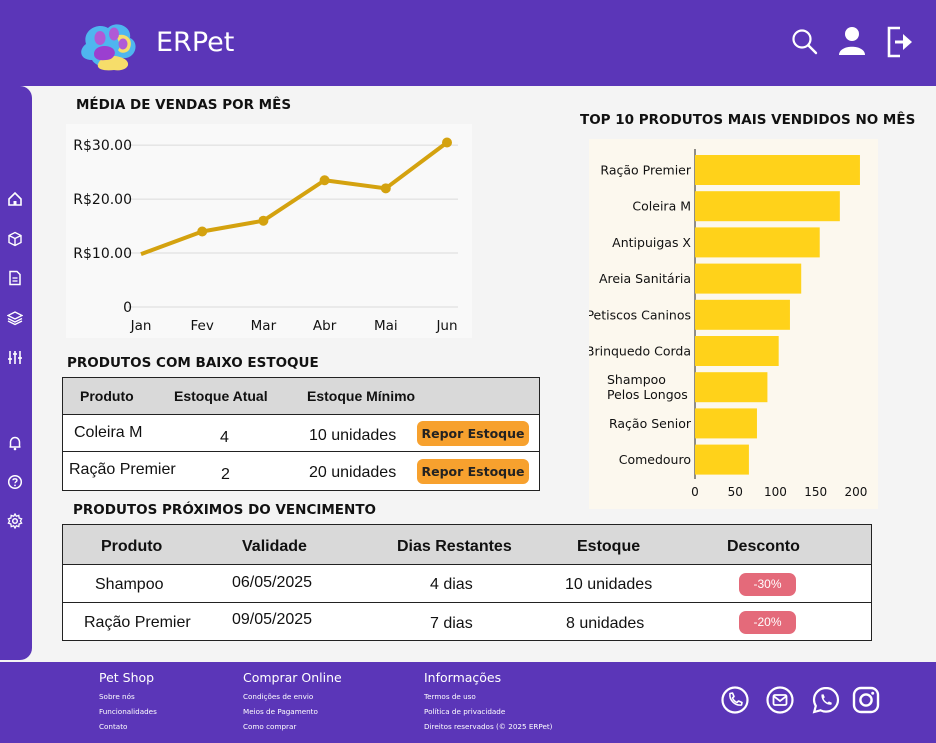 The image size is (936, 743). Describe the element at coordinates (353, 472) in the screenshot. I see `minimum-stock: 20 unidades` at that location.